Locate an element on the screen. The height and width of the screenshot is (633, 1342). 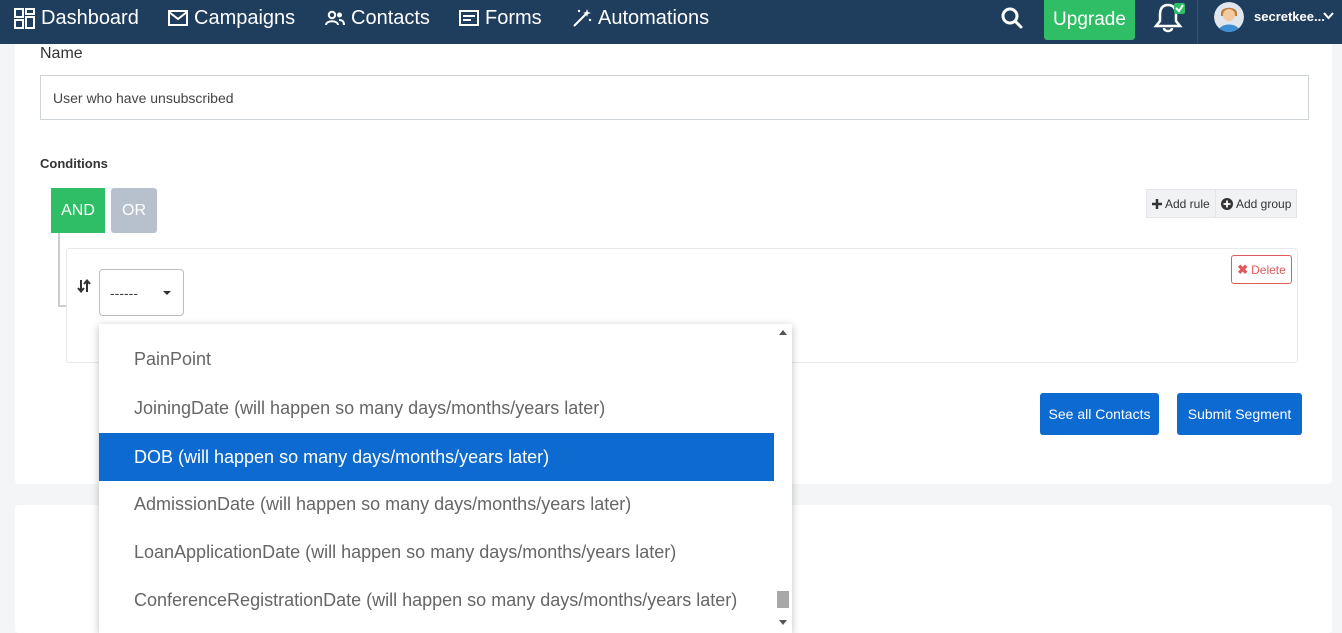
delete-rule-button: ✖ Delete is located at coordinates (1261, 269).